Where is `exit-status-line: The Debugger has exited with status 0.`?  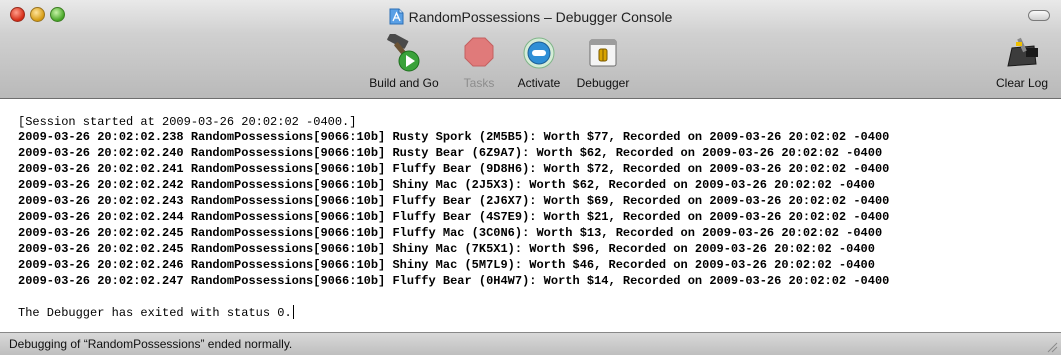 exit-status-line: The Debugger has exited with status 0. is located at coordinates (156, 312).